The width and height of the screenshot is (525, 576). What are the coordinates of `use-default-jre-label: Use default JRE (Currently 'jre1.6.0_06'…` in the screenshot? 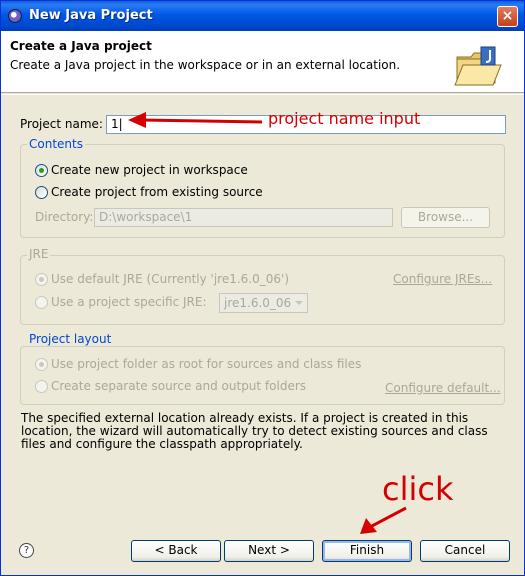 It's located at (170, 279).